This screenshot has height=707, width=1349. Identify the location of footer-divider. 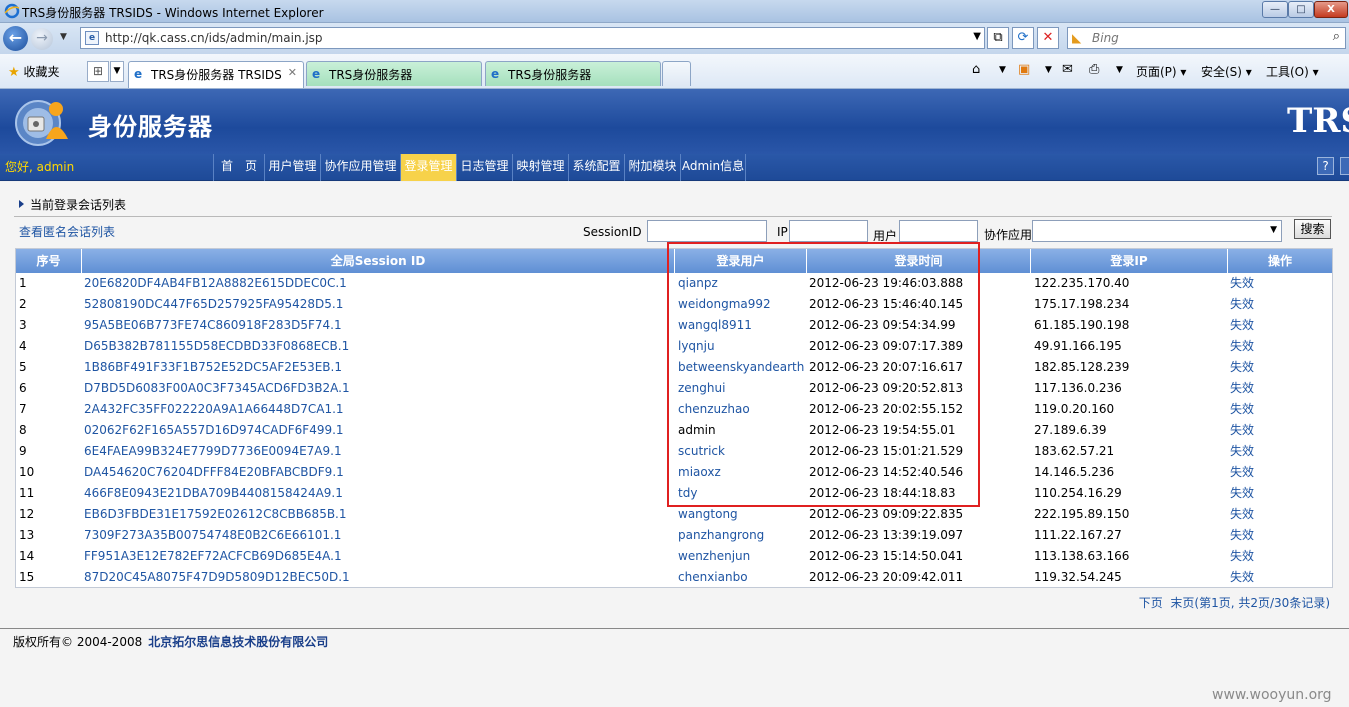
(674, 628).